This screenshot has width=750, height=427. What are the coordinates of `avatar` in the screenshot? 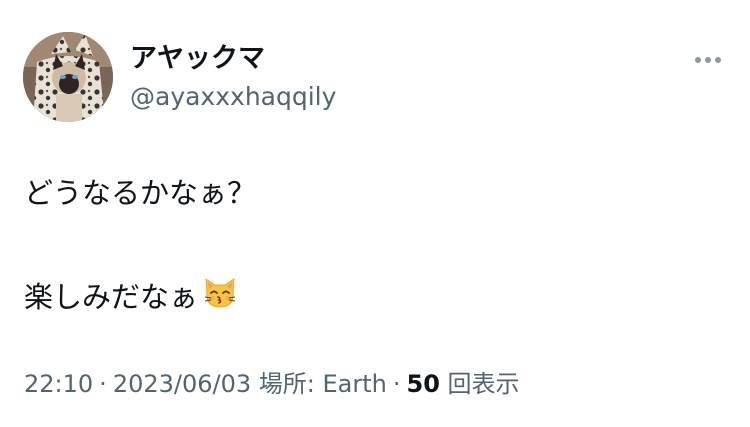 It's located at (68, 77).